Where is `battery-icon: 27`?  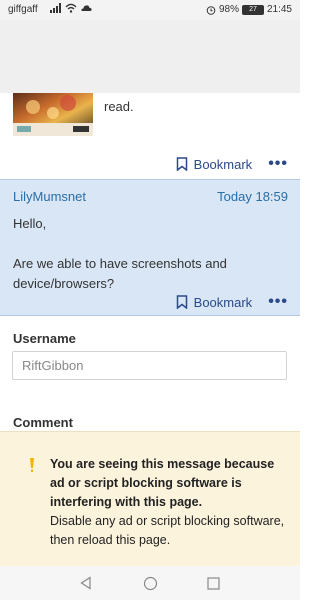 battery-icon: 27 is located at coordinates (252, 9).